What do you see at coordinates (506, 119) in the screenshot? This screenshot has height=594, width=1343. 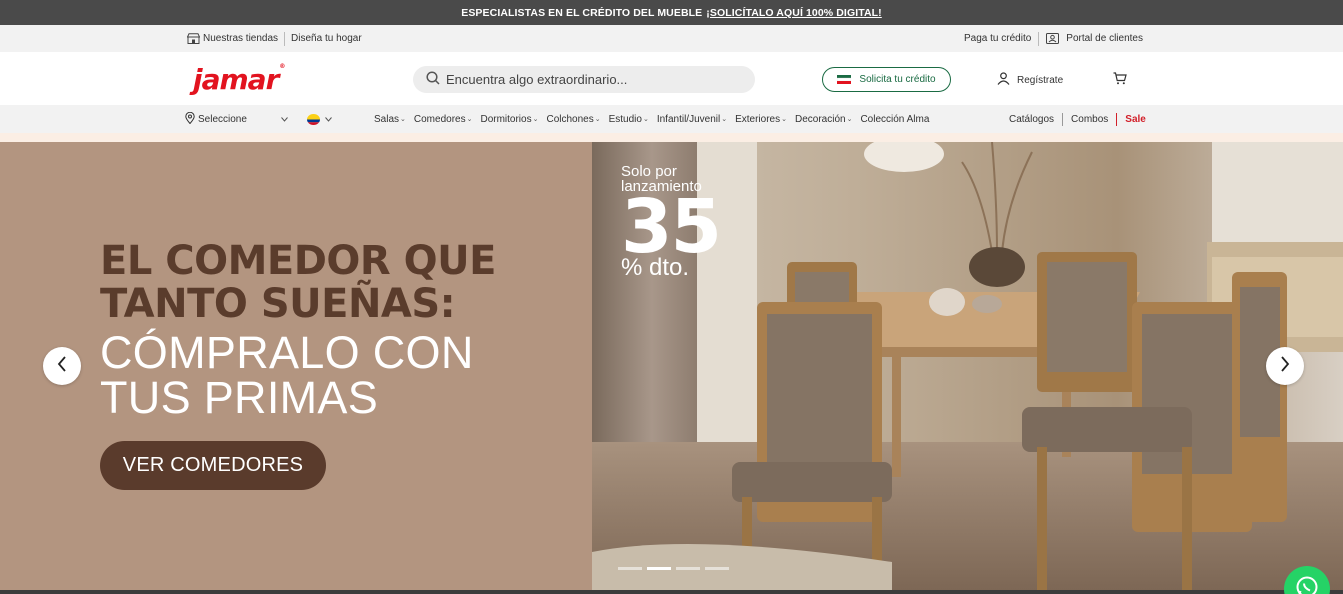 I see `nav-item-label: Dormitorios` at bounding box center [506, 119].